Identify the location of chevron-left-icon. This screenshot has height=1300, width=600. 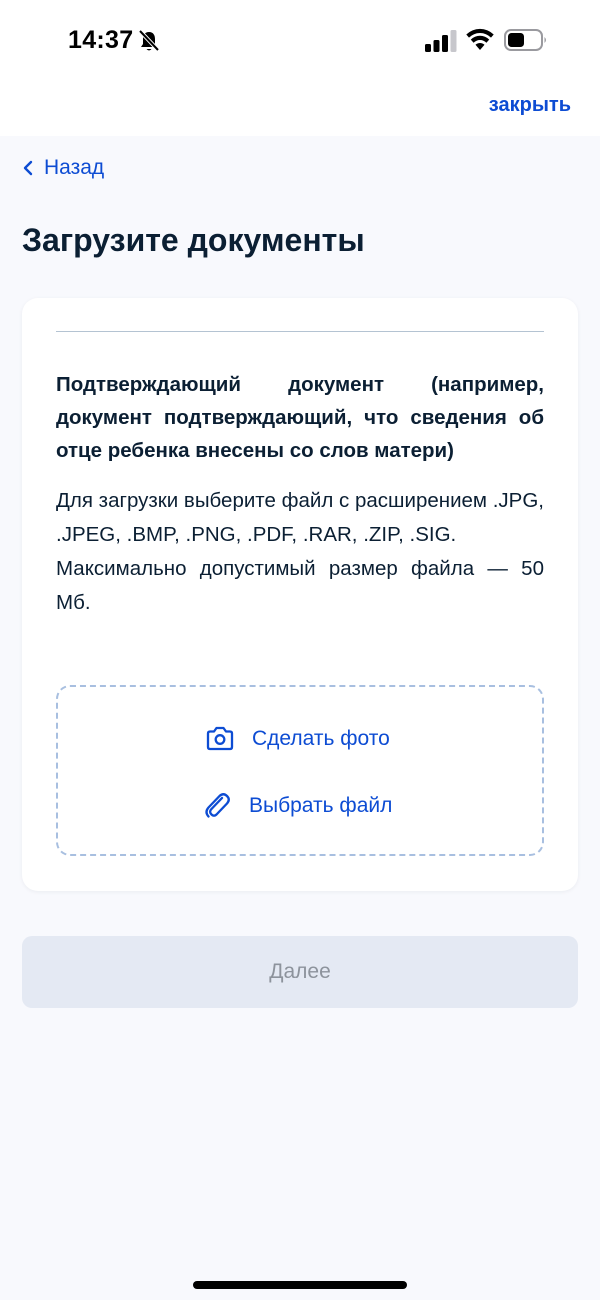
(28, 168).